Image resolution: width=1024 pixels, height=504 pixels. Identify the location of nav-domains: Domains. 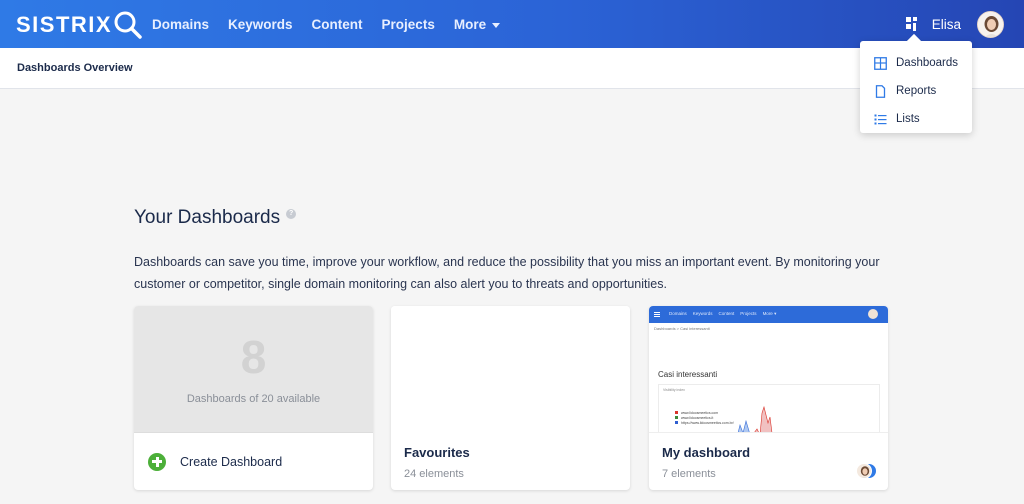
(180, 24).